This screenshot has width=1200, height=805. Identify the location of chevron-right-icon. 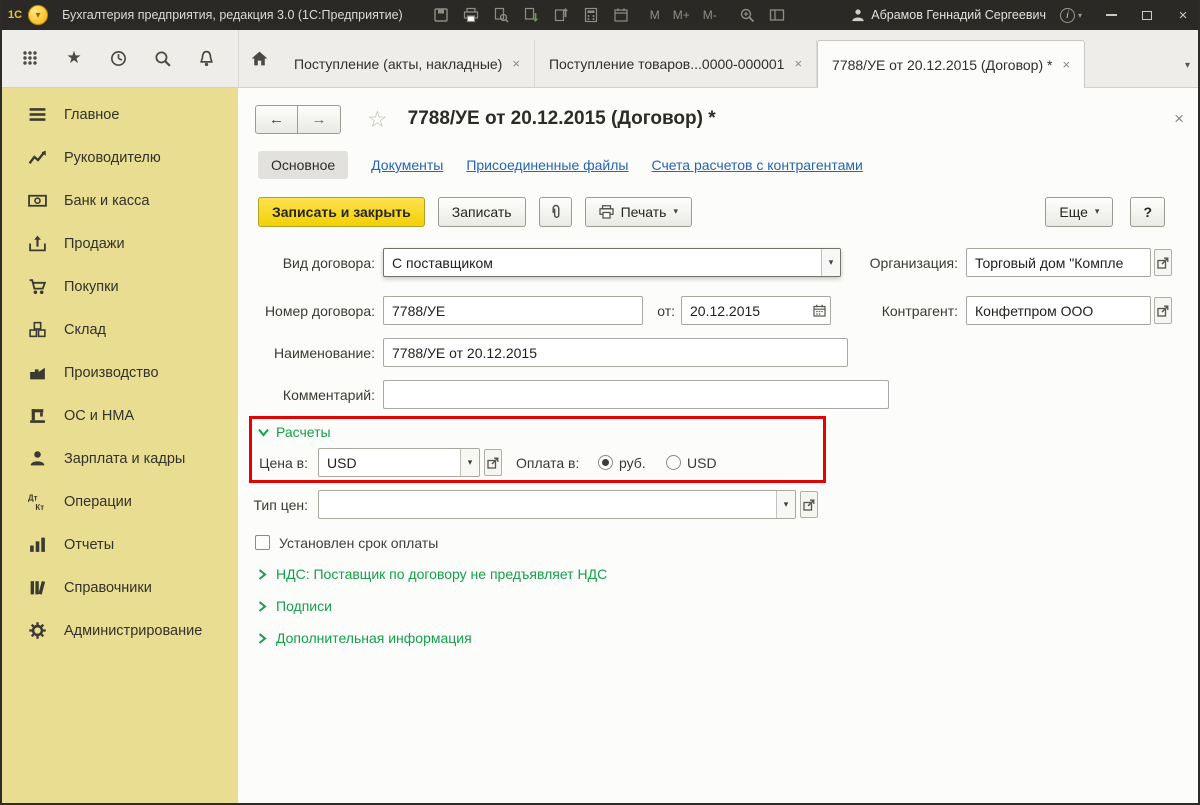
(262, 574).